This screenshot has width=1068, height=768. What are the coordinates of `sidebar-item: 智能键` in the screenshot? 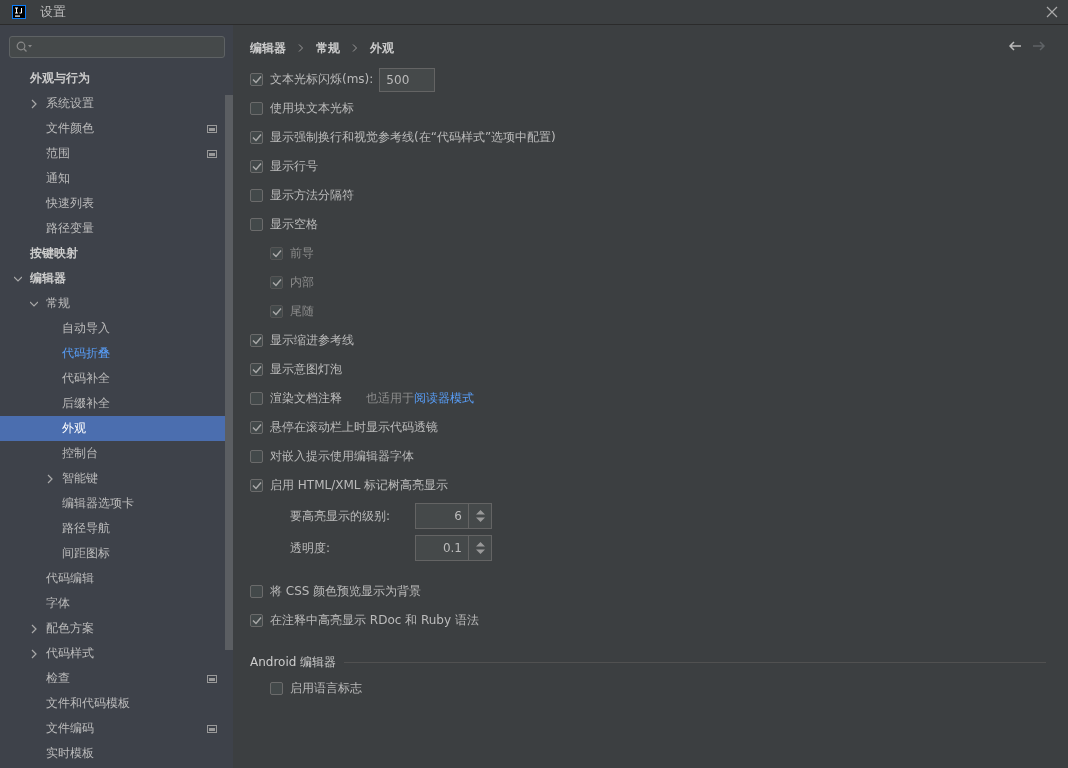 It's located at (112, 478).